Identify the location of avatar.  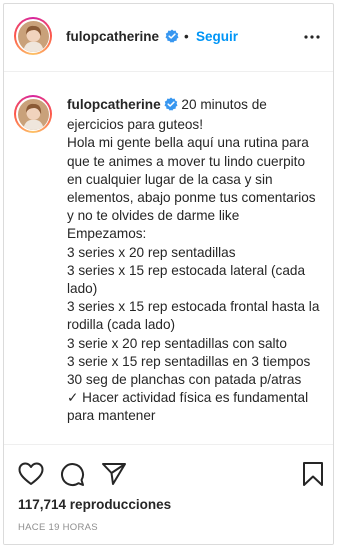
(33, 36).